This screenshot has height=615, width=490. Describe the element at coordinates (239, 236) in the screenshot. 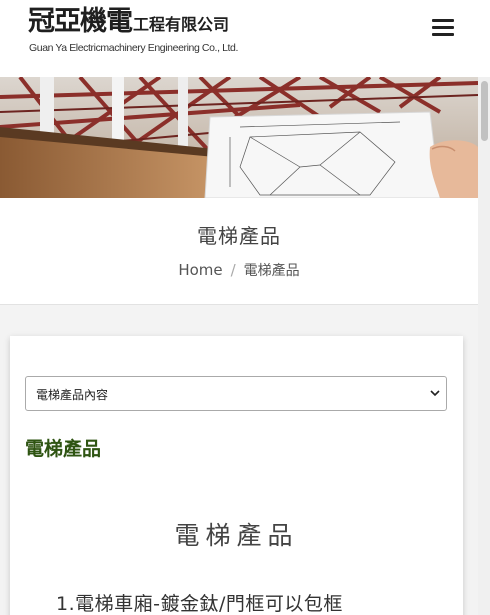

I see `page-title: 電梯產品` at that location.